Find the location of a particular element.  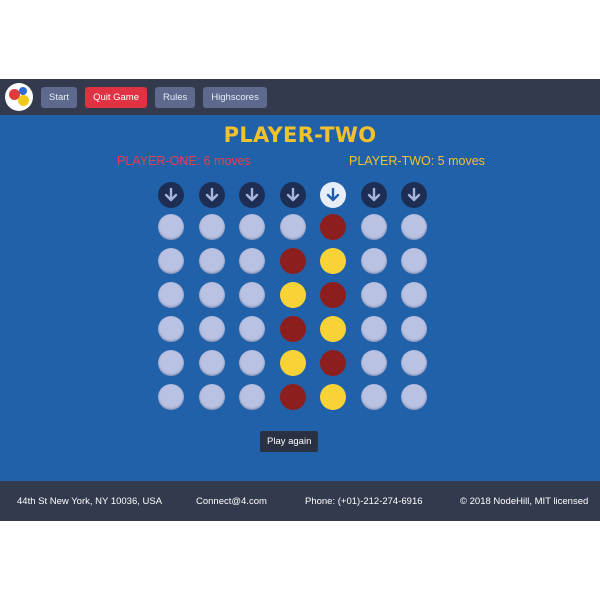

board-cell-r1-c2-empty is located at coordinates (211, 227).